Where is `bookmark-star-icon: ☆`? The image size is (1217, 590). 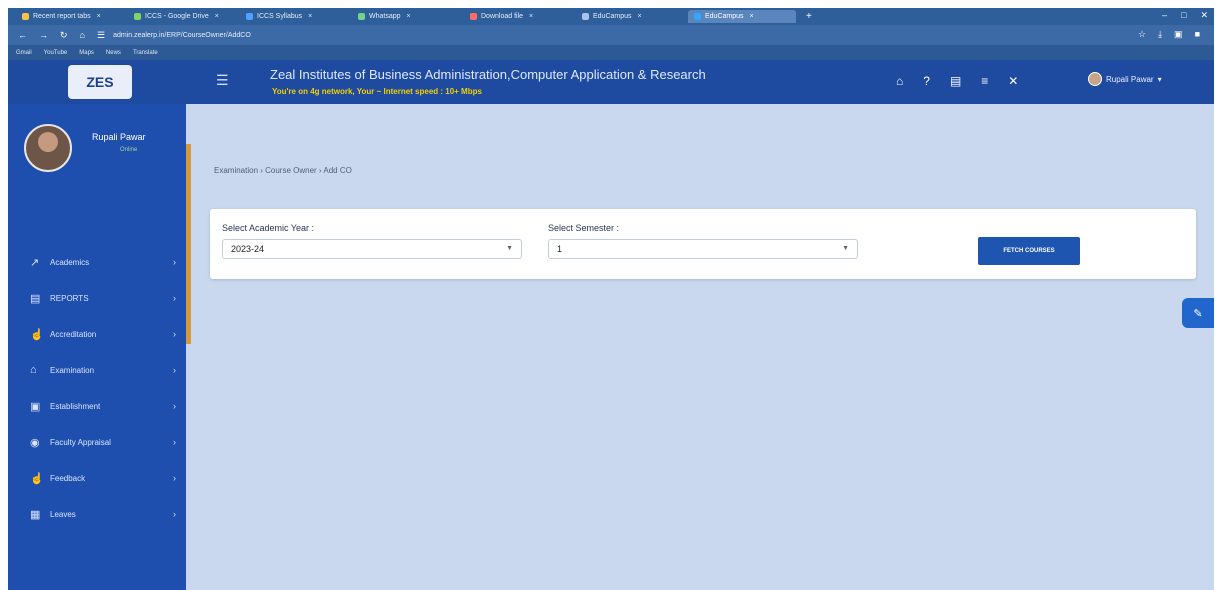
bookmark-star-icon: ☆ is located at coordinates (1142, 34).